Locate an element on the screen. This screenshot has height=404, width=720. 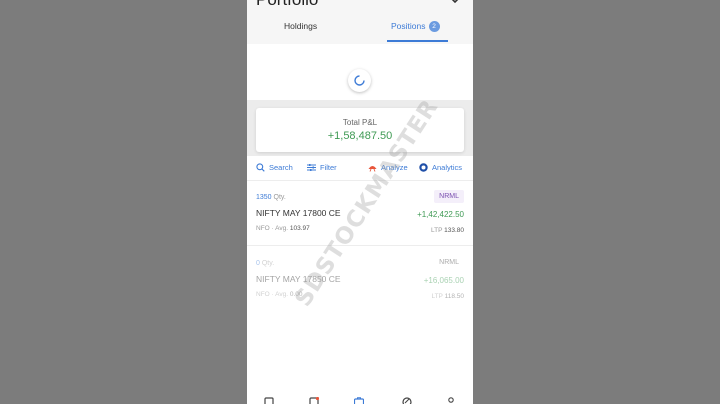
total-pnl-card: Total P&L +1,58,487.50 is located at coordinates (360, 130).